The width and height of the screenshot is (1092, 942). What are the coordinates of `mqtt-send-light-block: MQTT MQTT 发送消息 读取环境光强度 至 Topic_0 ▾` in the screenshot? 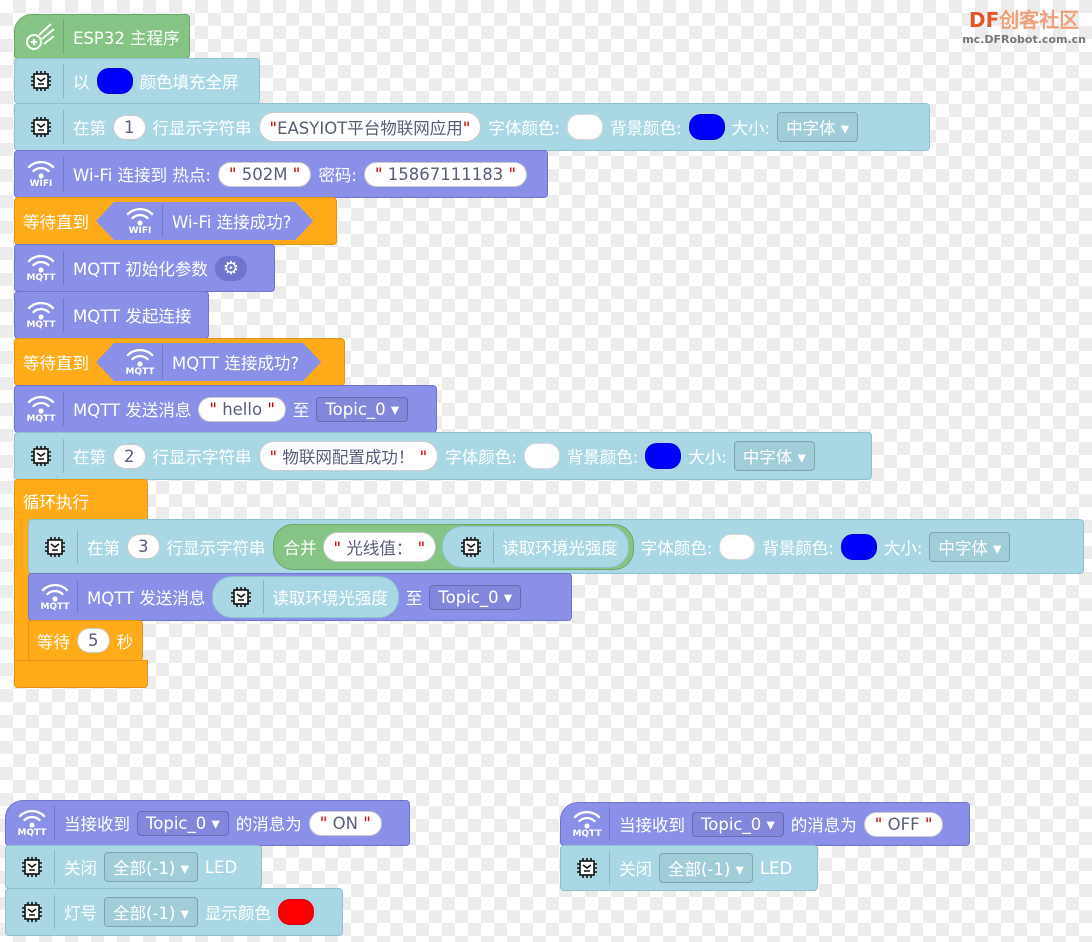 It's located at (300, 597).